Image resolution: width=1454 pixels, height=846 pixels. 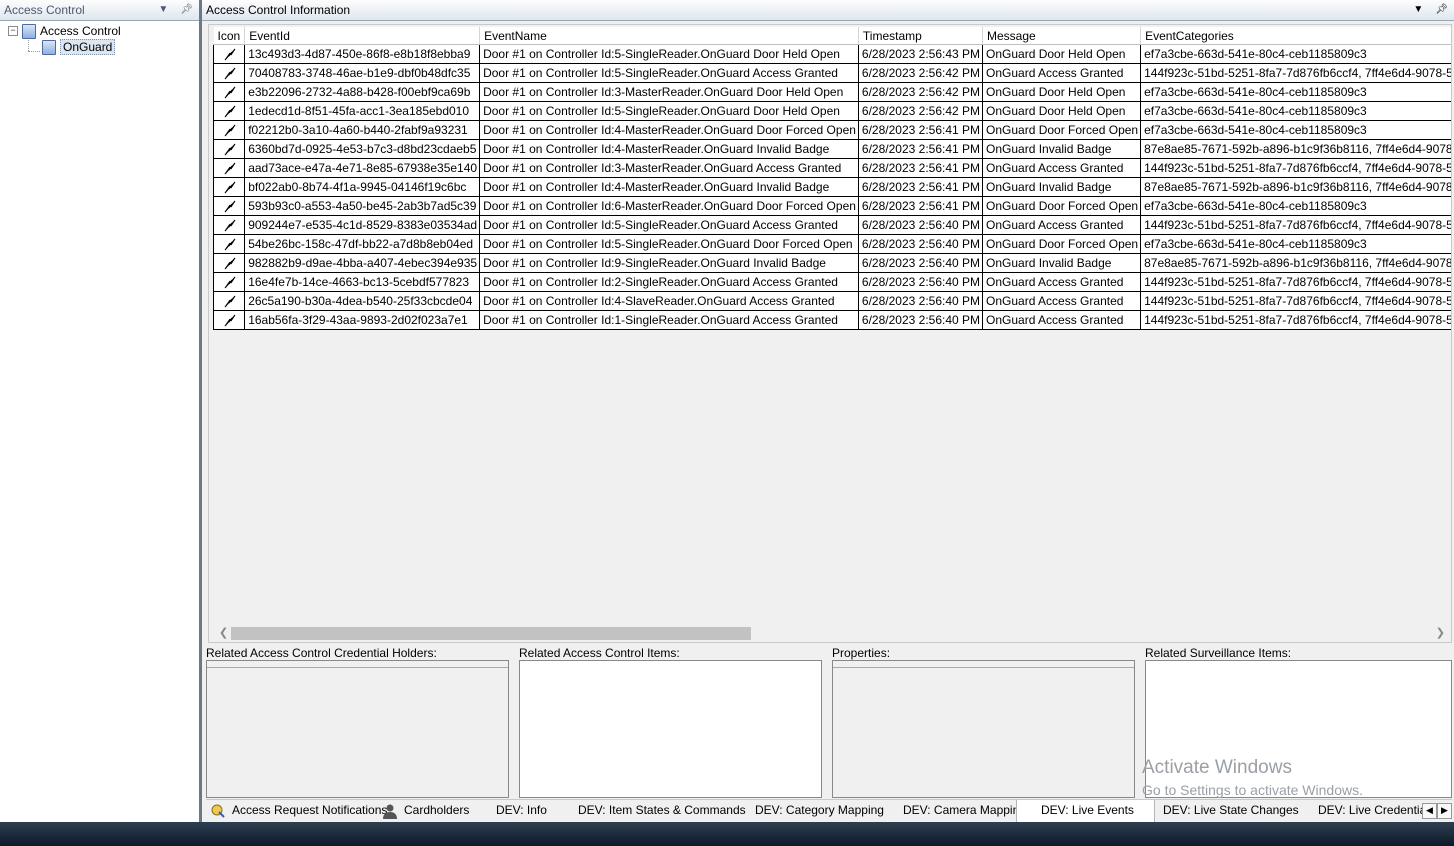 I want to click on scrollbar-thumb, so click(x=491, y=633).